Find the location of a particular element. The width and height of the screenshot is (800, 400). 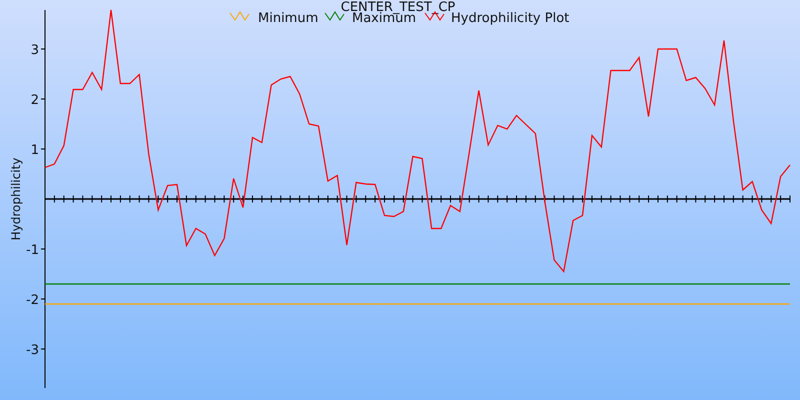

legend-label: Minimum is located at coordinates (288, 18).